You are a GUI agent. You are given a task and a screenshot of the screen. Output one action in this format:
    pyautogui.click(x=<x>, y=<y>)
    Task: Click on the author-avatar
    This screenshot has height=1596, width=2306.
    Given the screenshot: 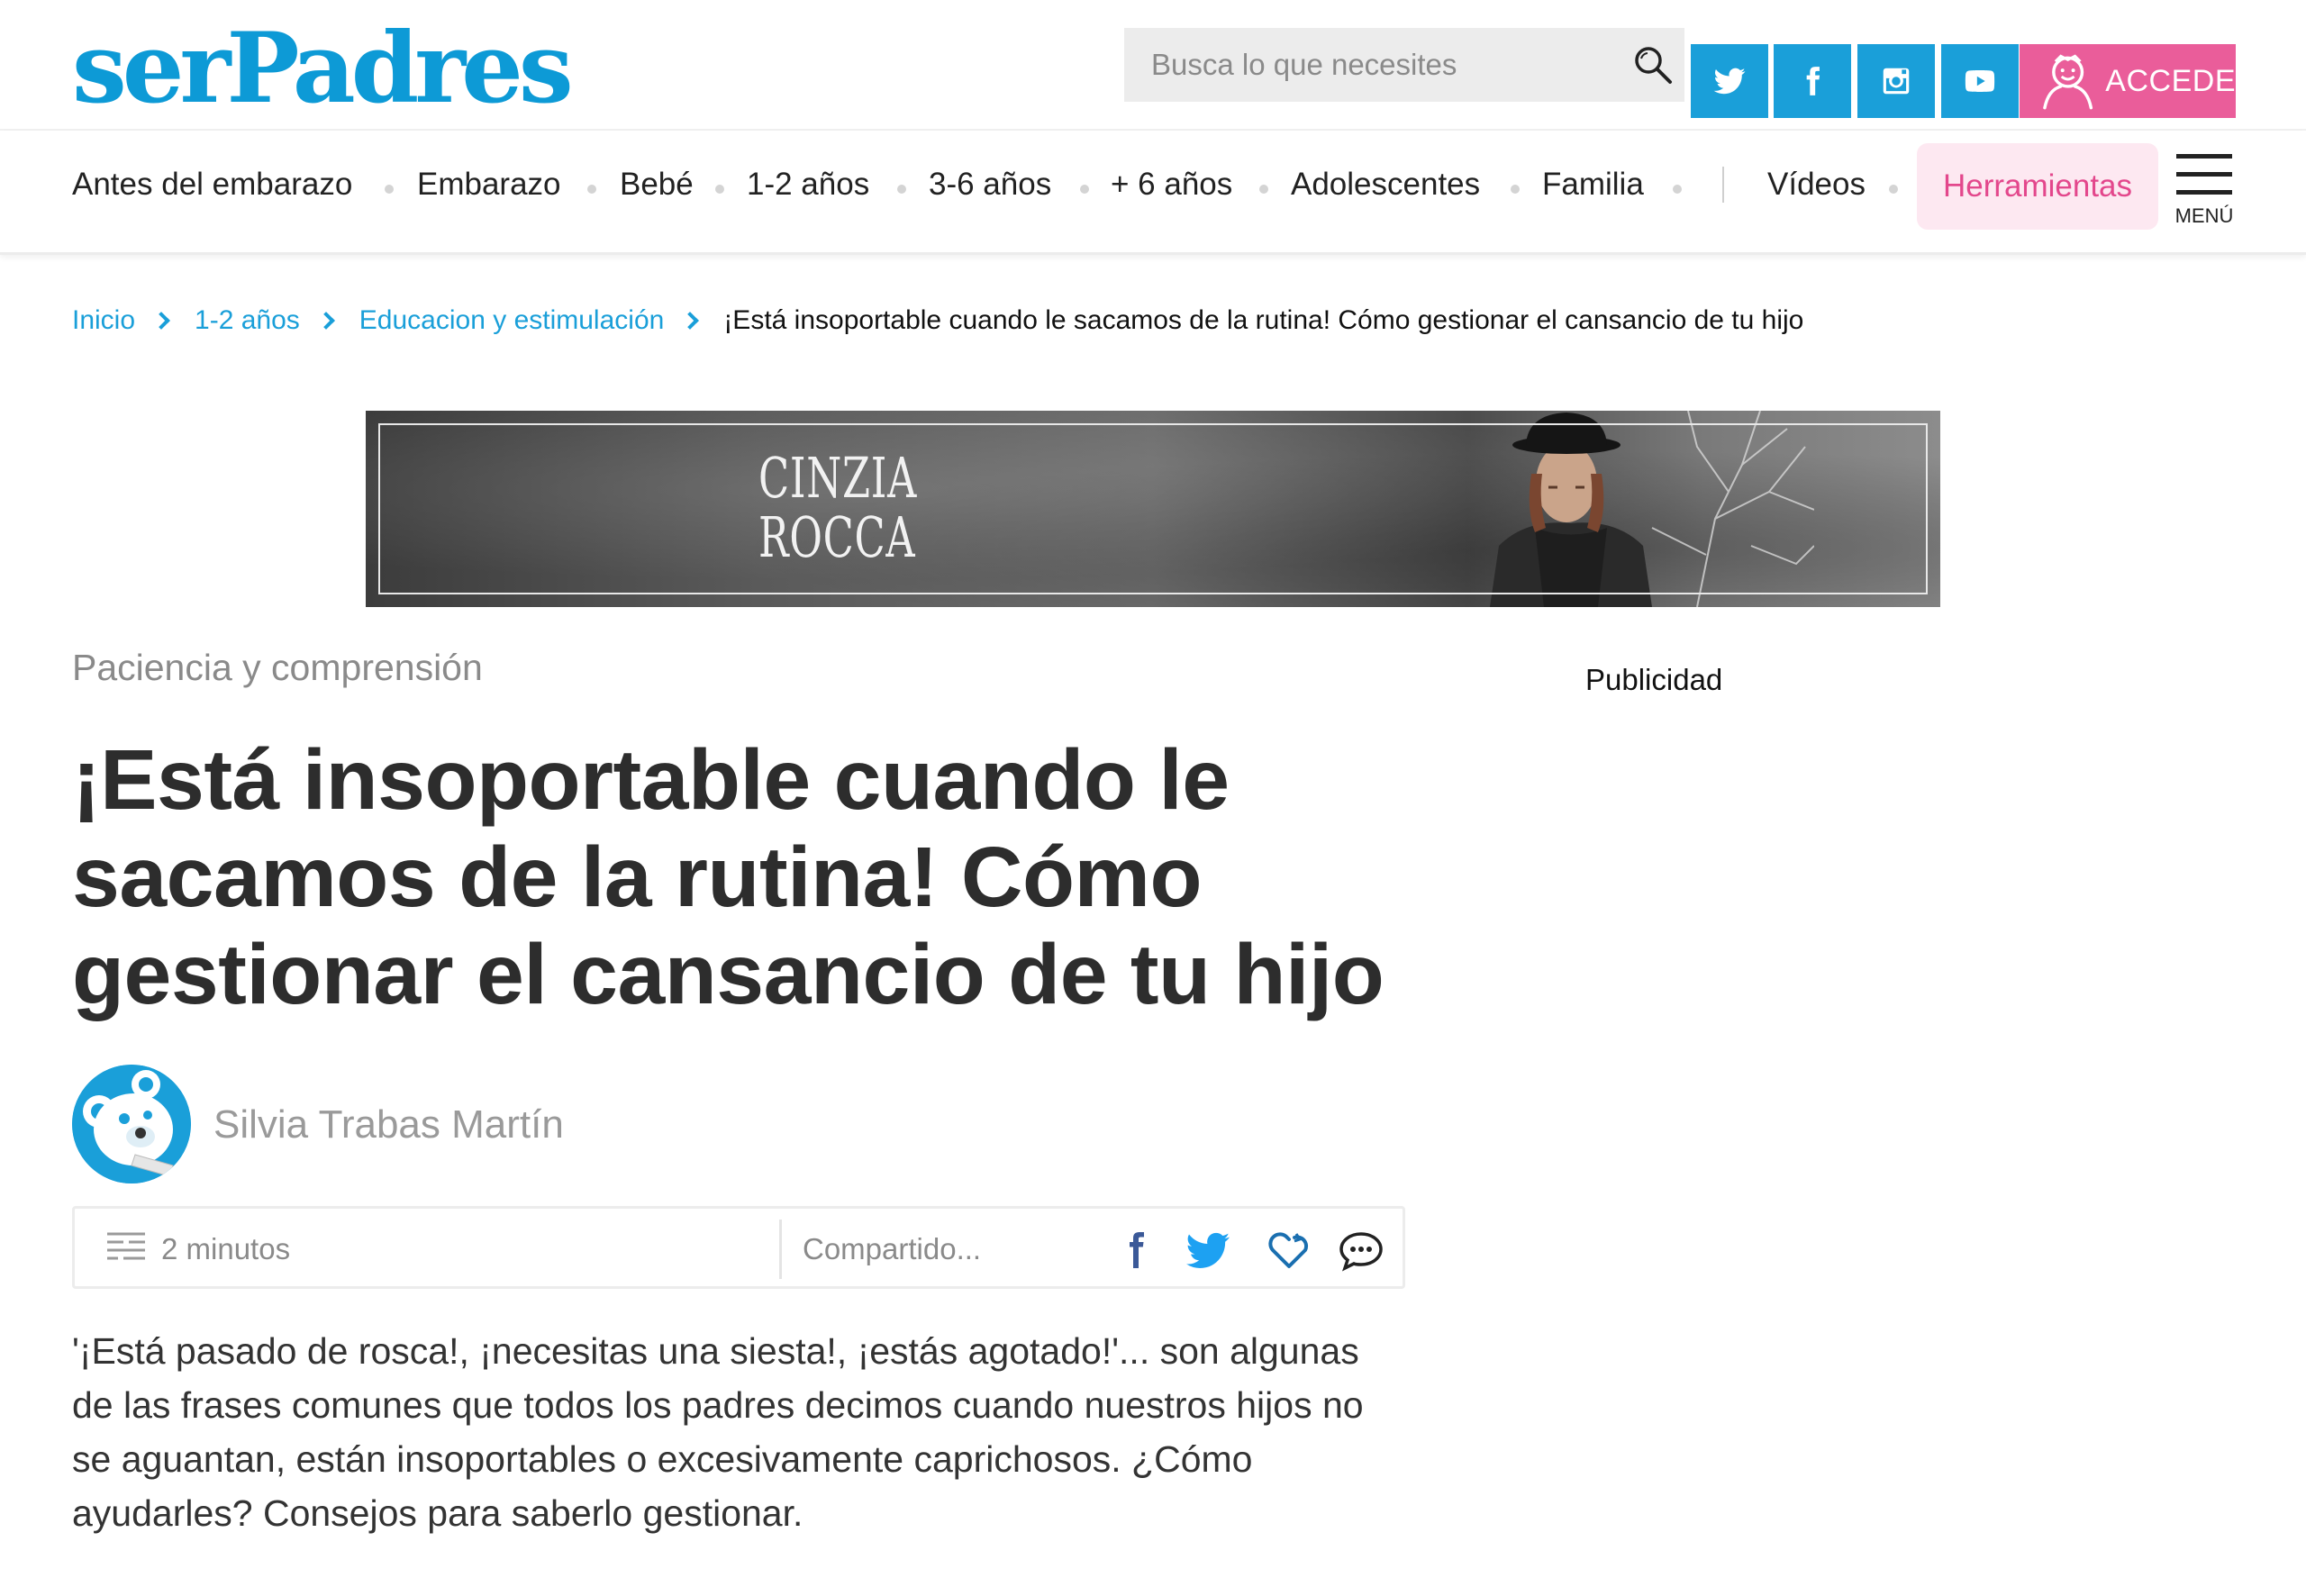 What is the action you would take?
    pyautogui.click(x=131, y=1124)
    